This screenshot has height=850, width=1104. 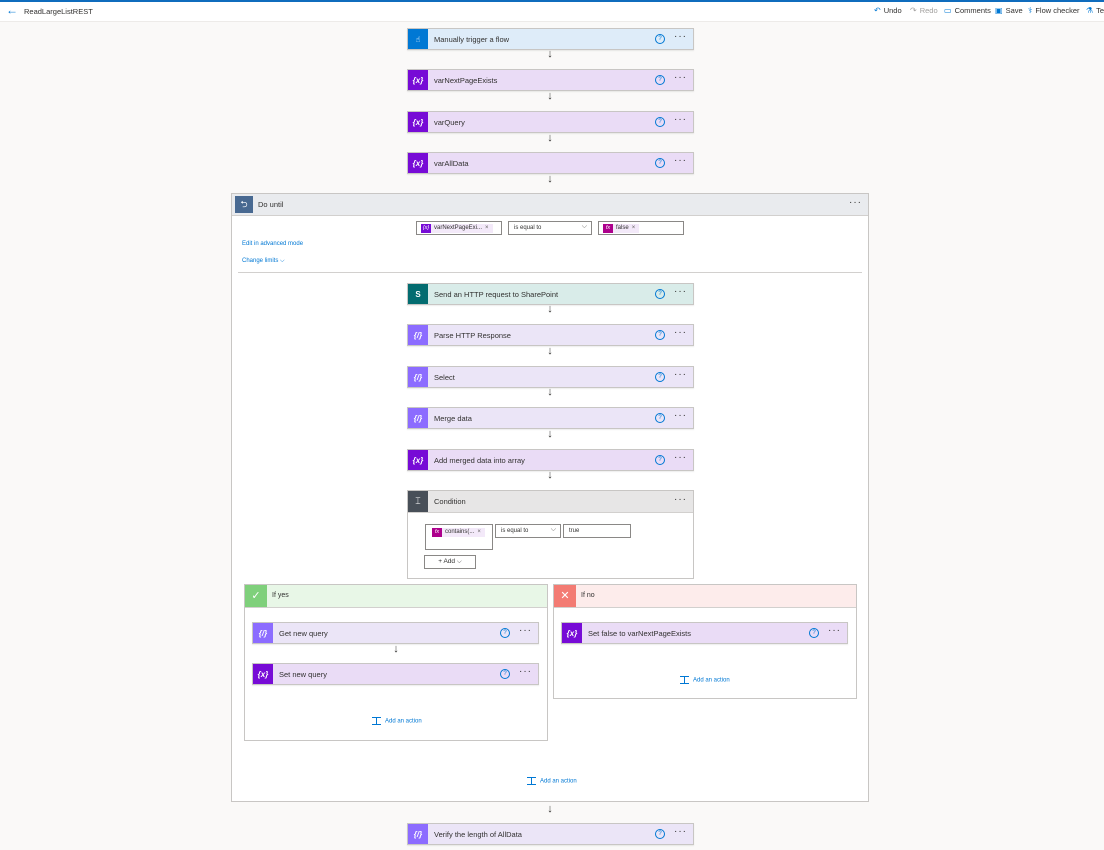 What do you see at coordinates (550, 228) in the screenshot?
I see `do-until-operator-select: is equal to ⌵` at bounding box center [550, 228].